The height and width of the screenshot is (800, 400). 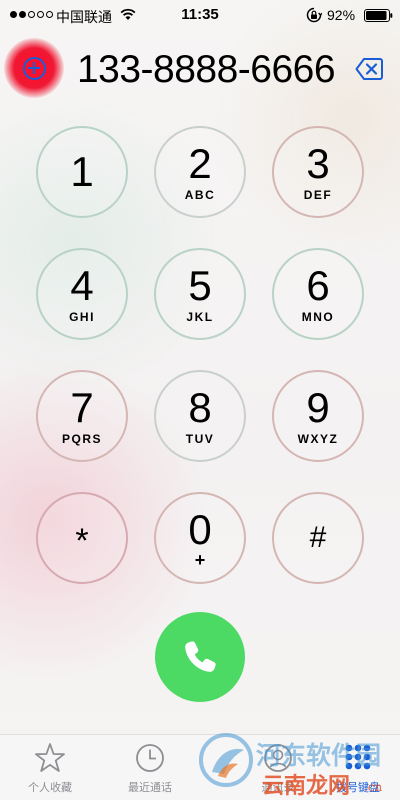 What do you see at coordinates (358, 757) in the screenshot?
I see `keypad-icon` at bounding box center [358, 757].